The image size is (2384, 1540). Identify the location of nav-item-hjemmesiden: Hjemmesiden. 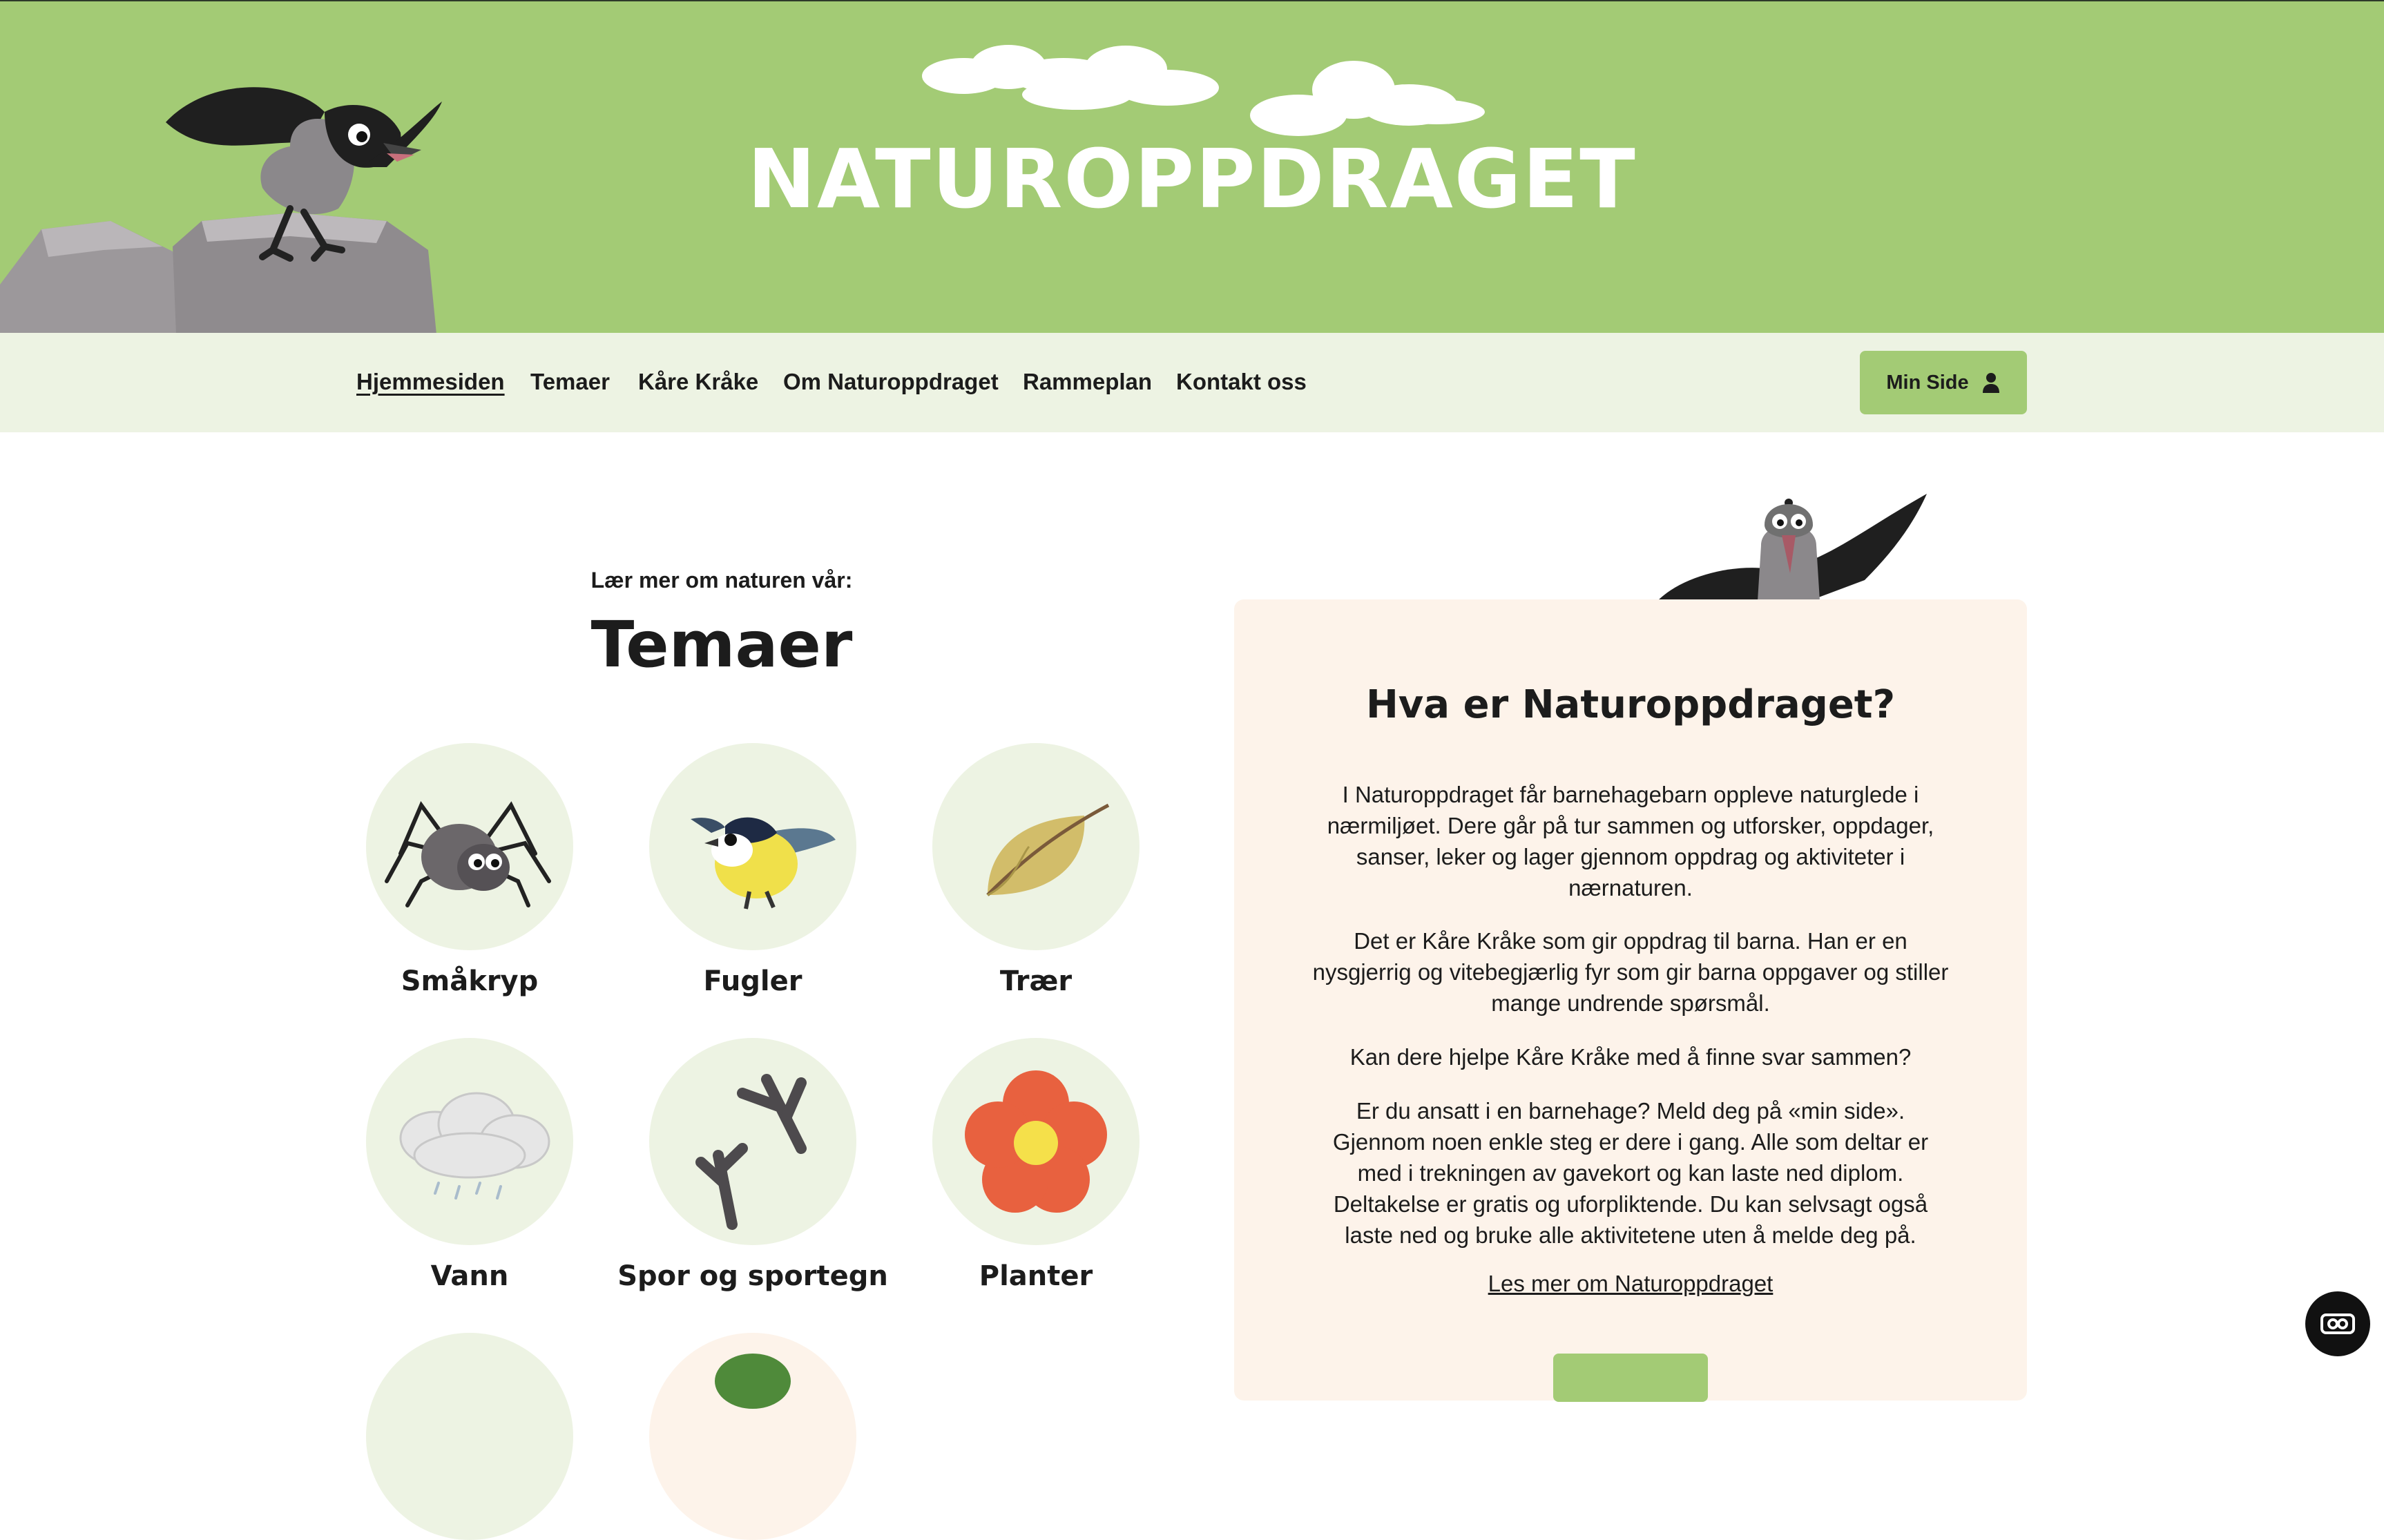
(431, 382).